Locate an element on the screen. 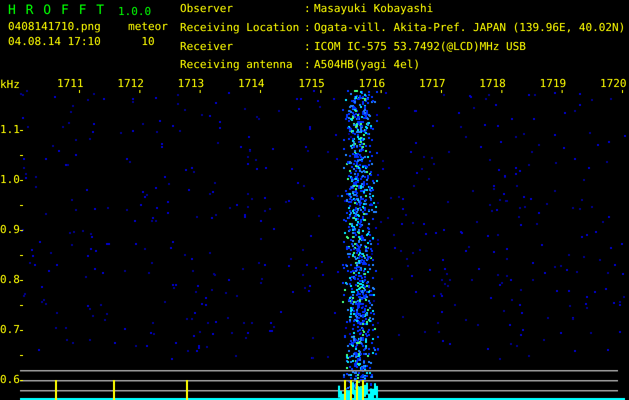 Image resolution: width=629 pixels, height=400 pixels. amplitude-label: 0.9 is located at coordinates (10, 231).